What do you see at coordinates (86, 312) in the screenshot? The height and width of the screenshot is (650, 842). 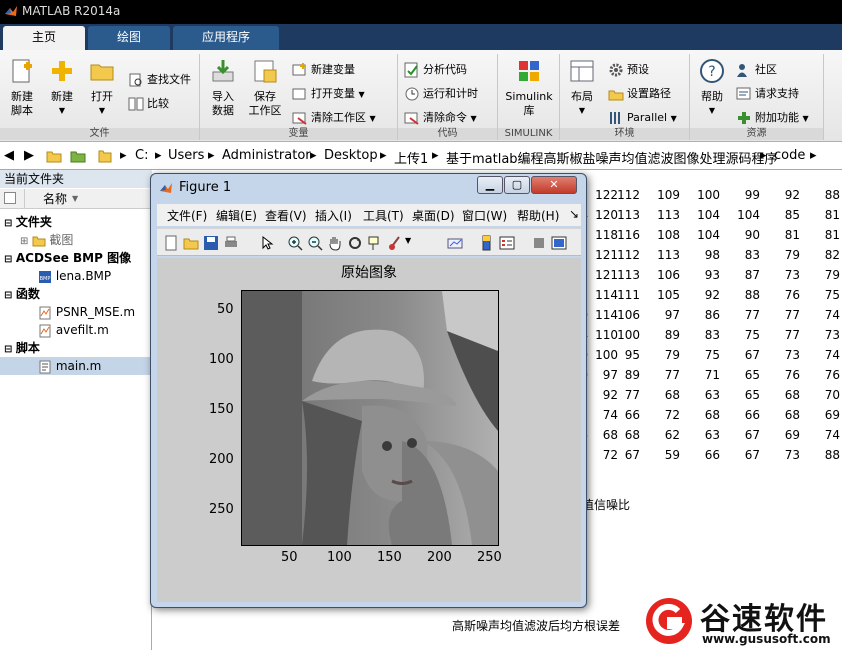 I see `list-item-file: PSNR_MSE.m` at bounding box center [86, 312].